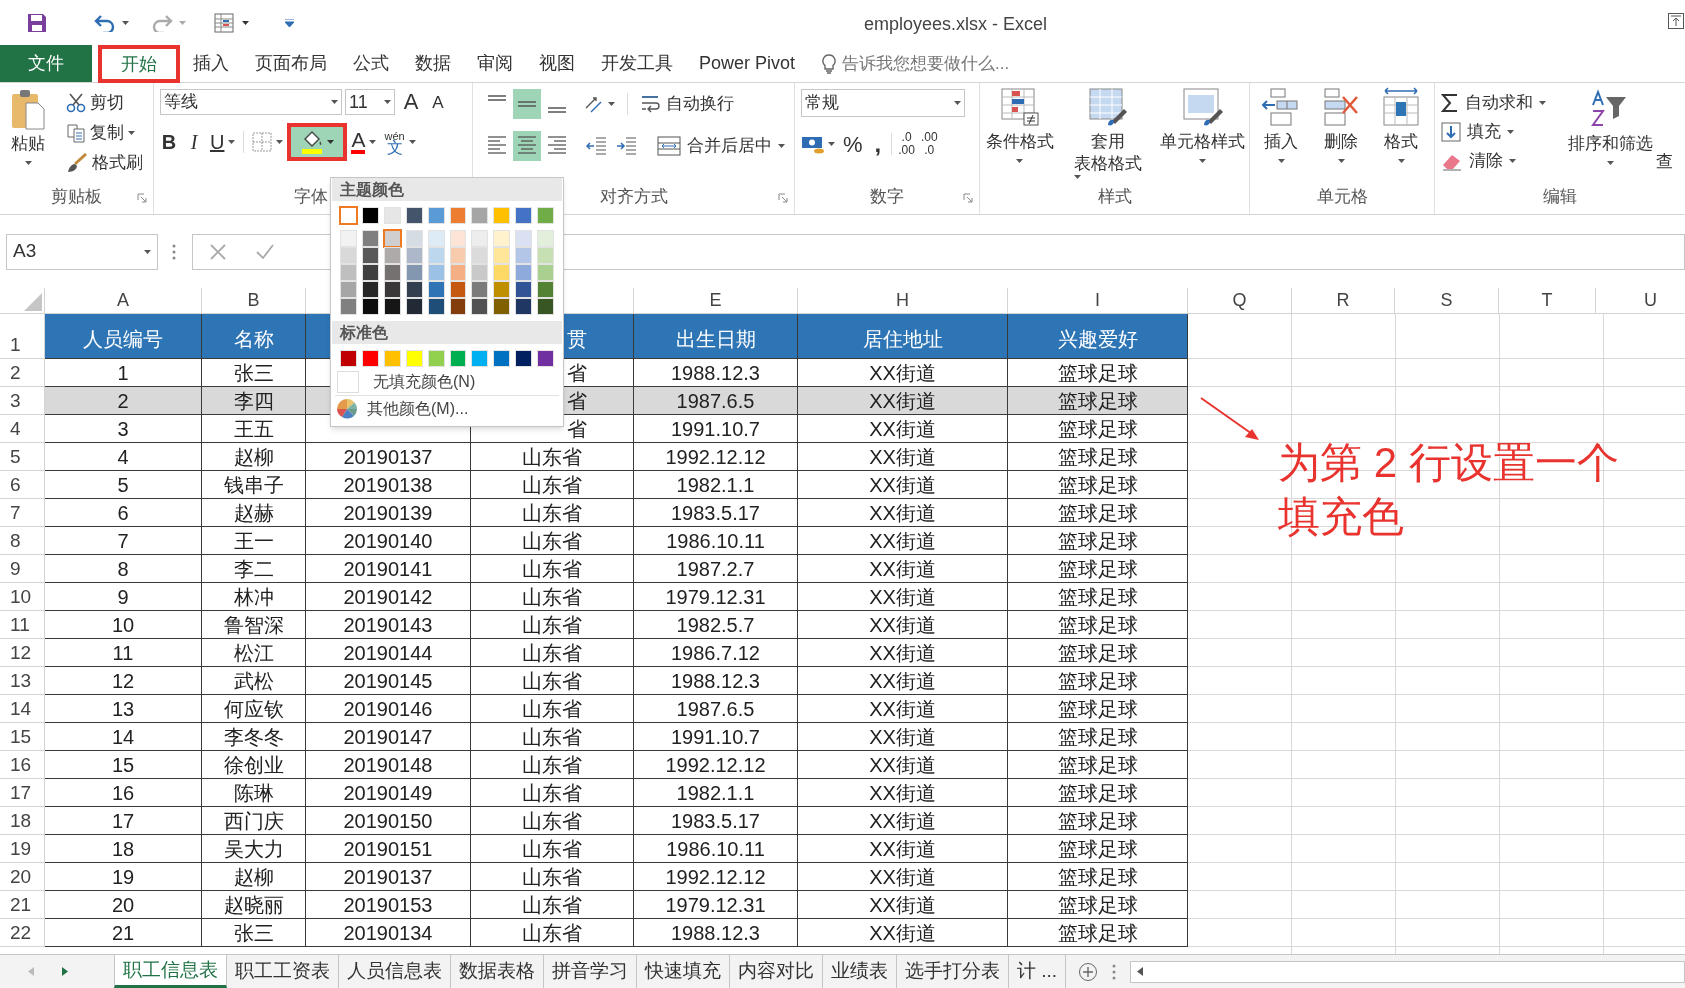 This screenshot has width=1685, height=988. What do you see at coordinates (878, 144) in the screenshot?
I see `comma-button: ,` at bounding box center [878, 144].